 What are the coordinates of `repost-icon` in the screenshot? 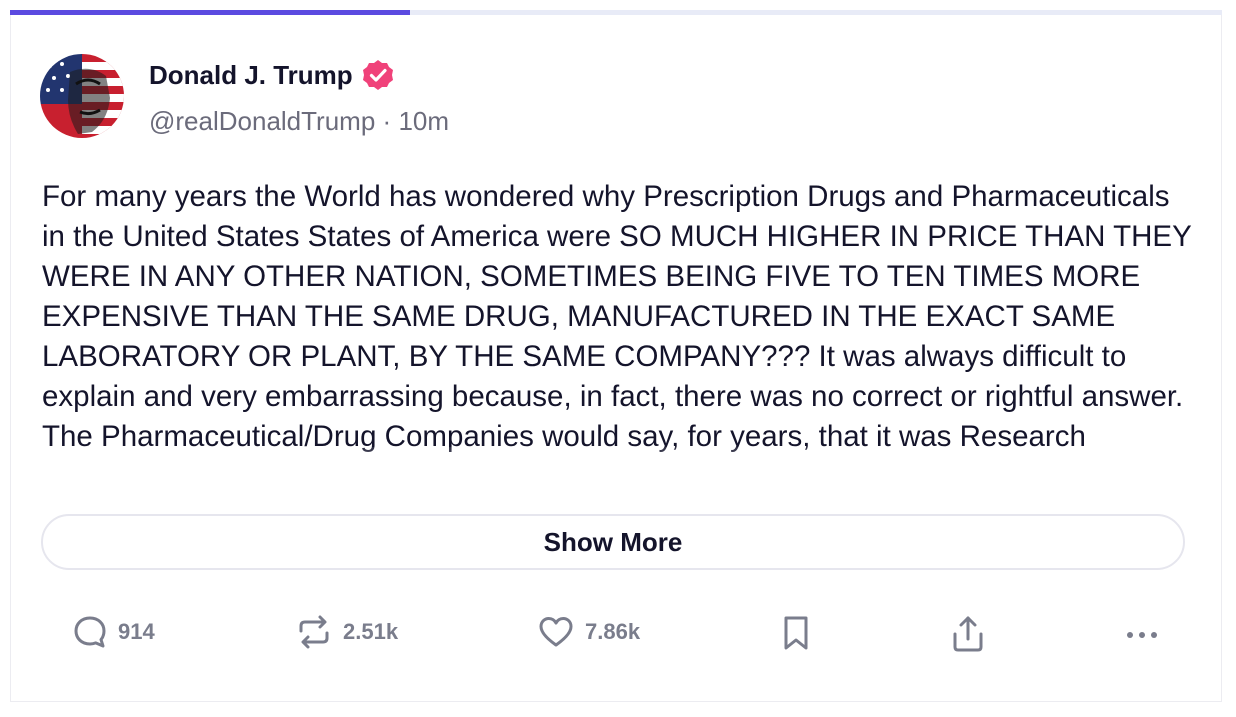 It's located at (314, 632).